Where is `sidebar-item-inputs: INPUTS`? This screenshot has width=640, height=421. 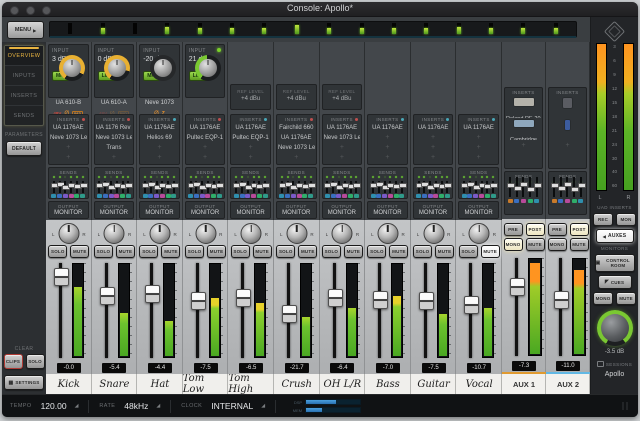 sidebar-item-inputs: INPUTS is located at coordinates (24, 76).